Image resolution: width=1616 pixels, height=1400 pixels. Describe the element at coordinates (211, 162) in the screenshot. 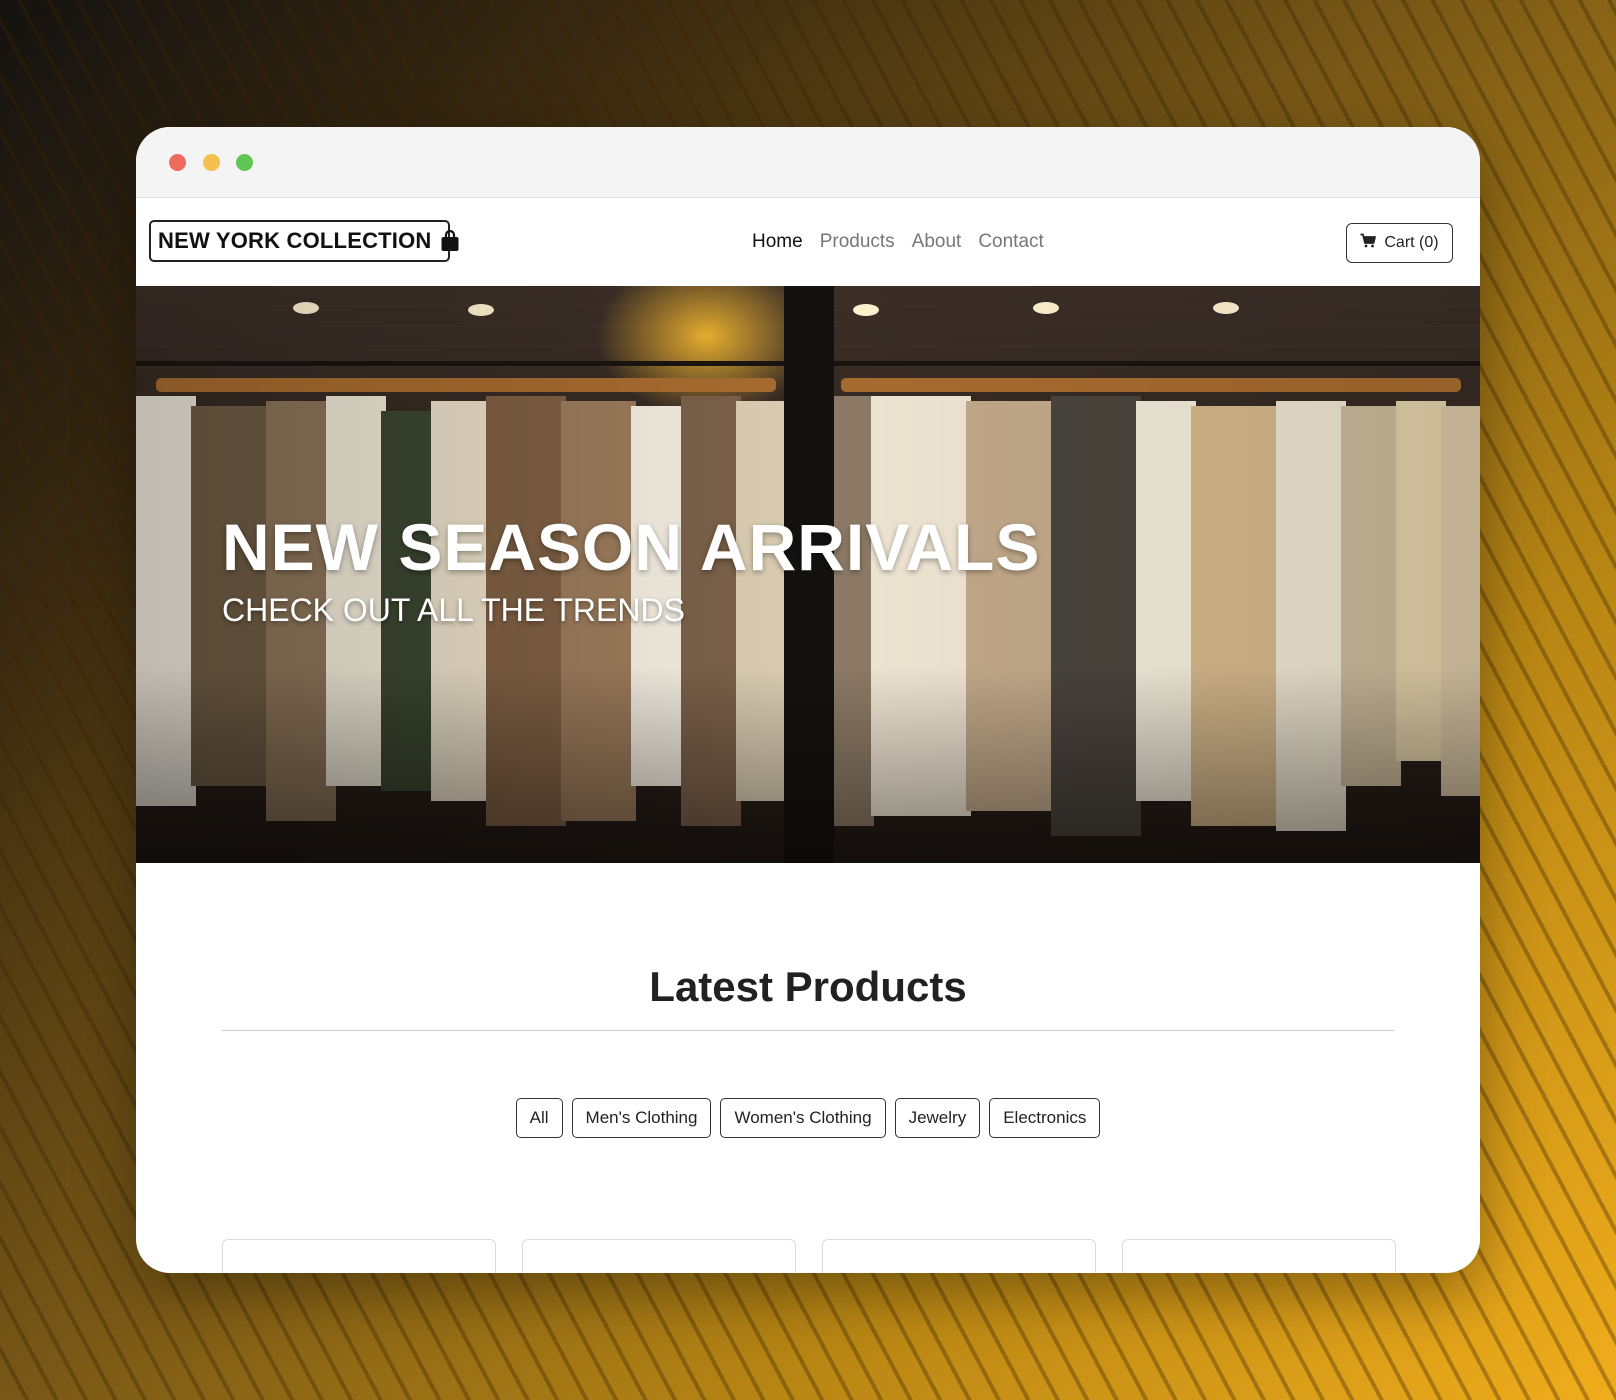

I see `minimize-window-button` at that location.